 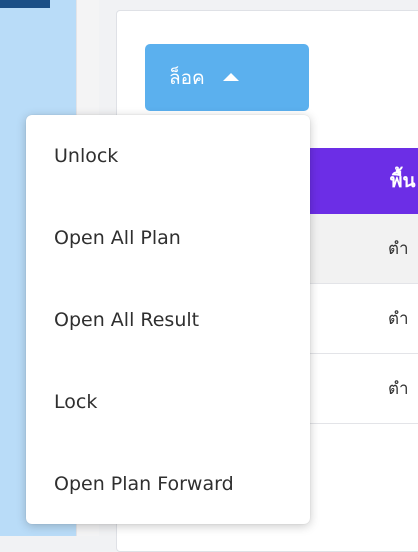 I want to click on lock-dropdown-button: ล็อค, so click(x=227, y=77).